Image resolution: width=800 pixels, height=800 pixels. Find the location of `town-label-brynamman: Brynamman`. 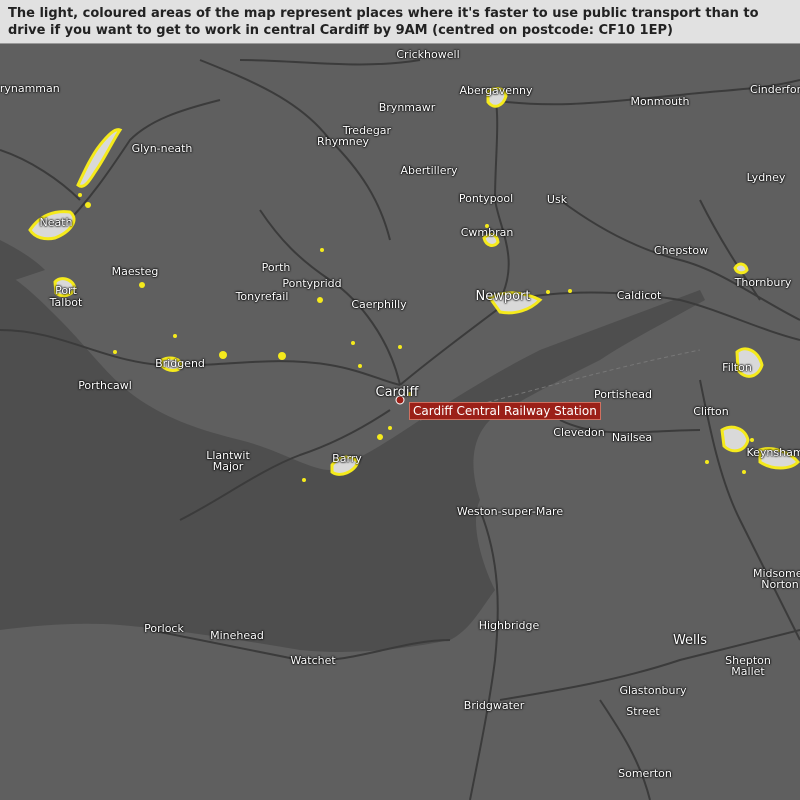

town-label-brynamman: Brynamman is located at coordinates (30, 88).